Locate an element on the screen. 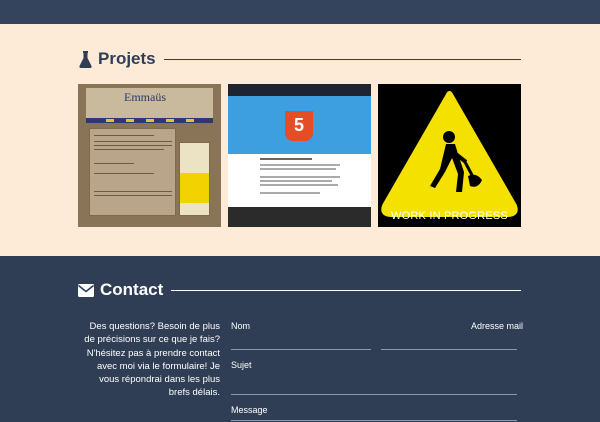  message-textarea is located at coordinates (374, 420).